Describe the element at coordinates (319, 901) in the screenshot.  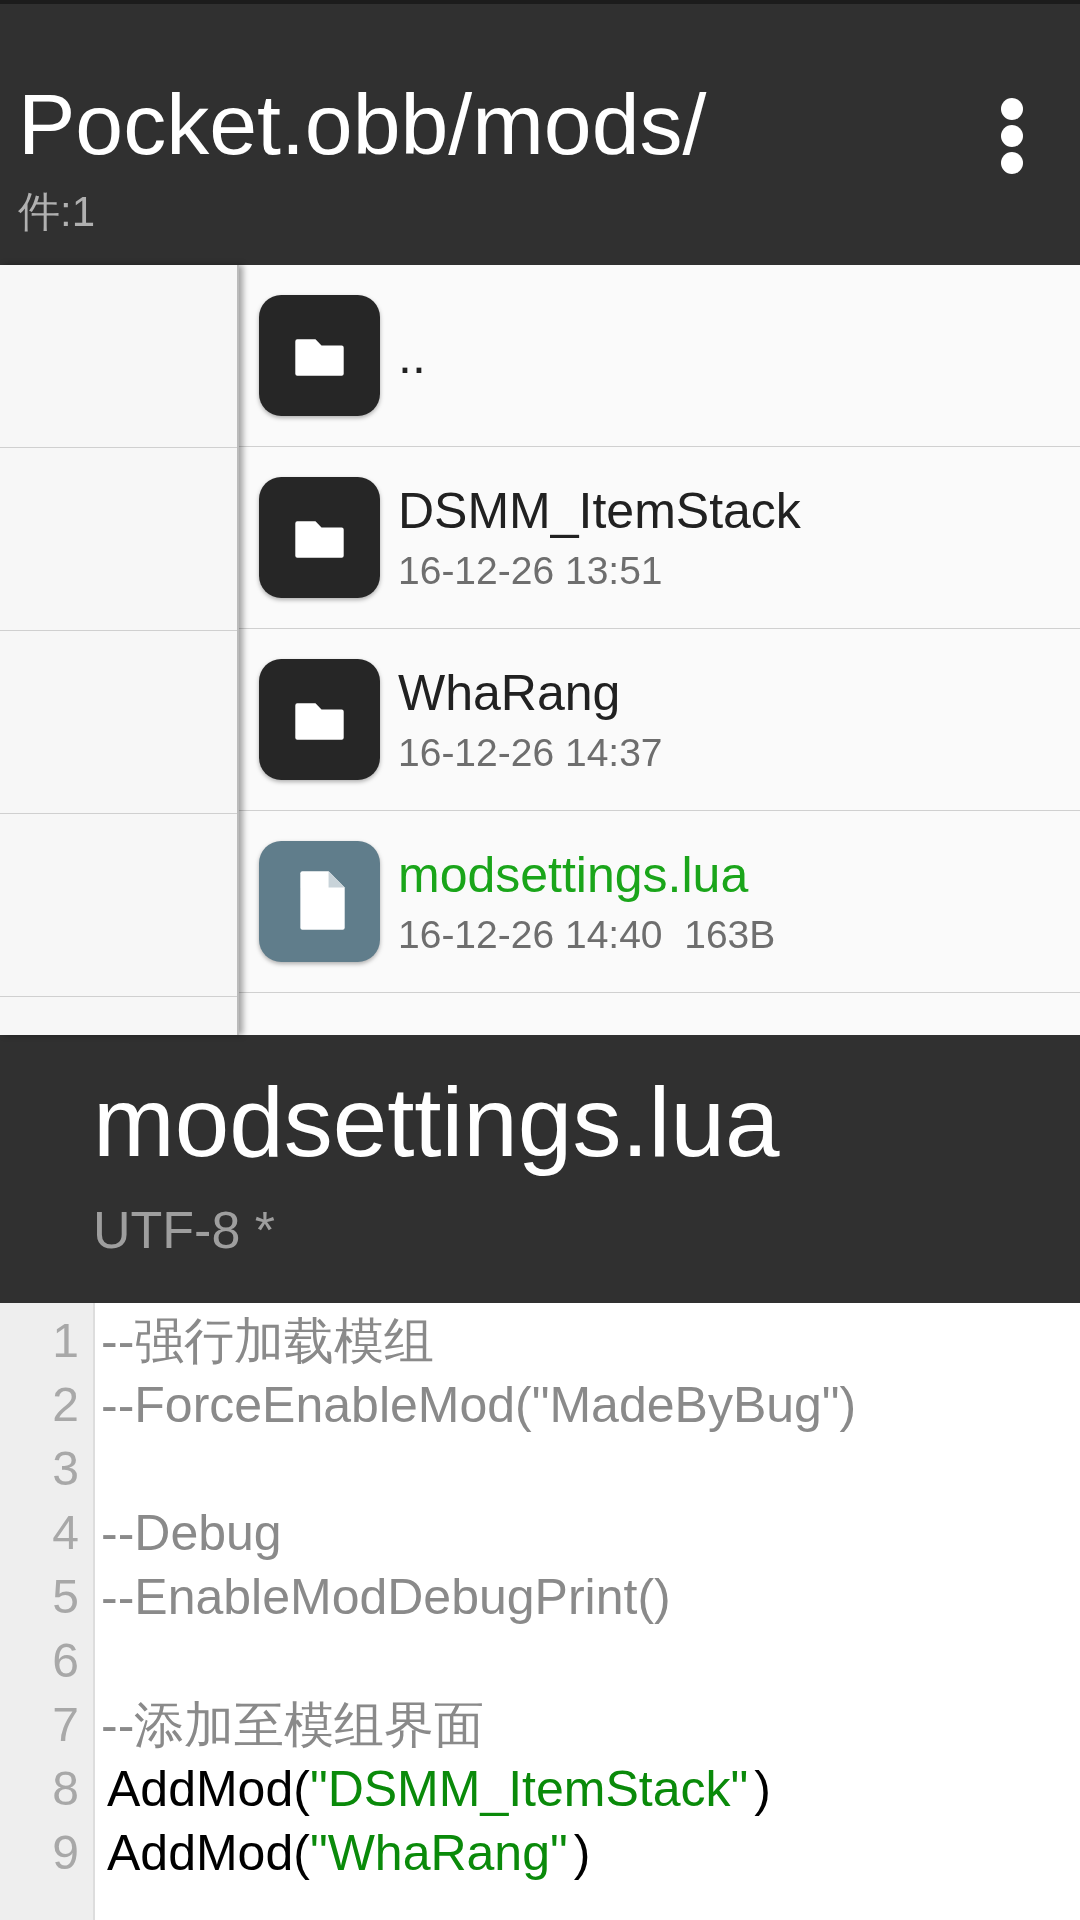
I see `file-icon` at that location.